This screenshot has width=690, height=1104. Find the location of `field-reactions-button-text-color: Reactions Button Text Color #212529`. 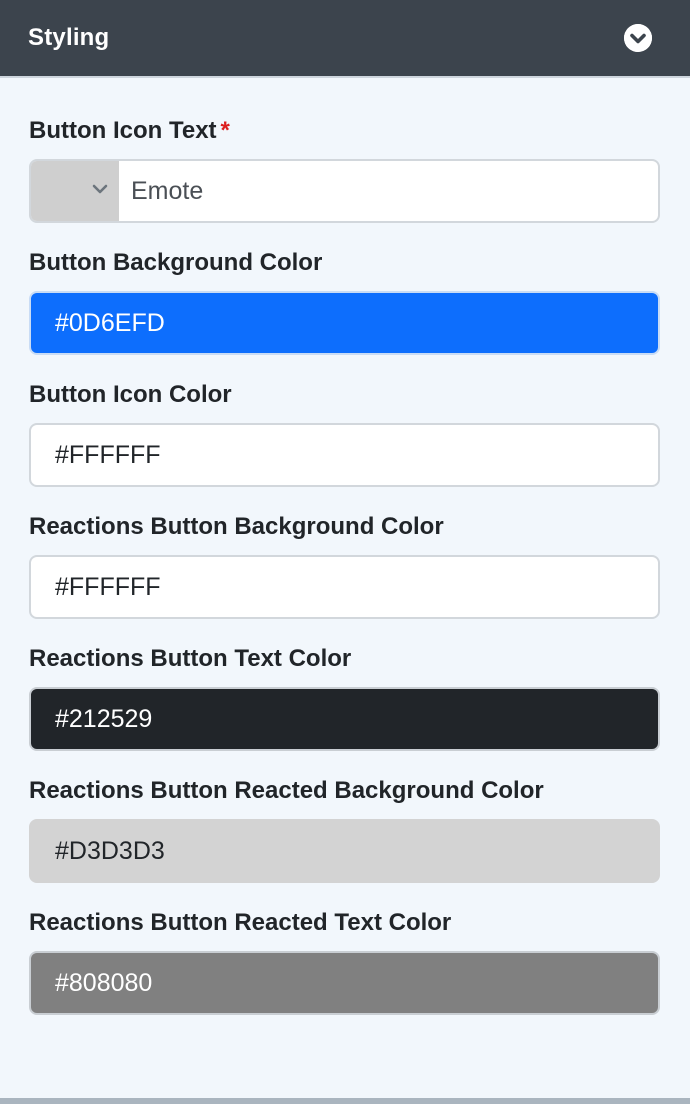

field-reactions-button-text-color: Reactions Button Text Color #212529 is located at coordinates (344, 697).